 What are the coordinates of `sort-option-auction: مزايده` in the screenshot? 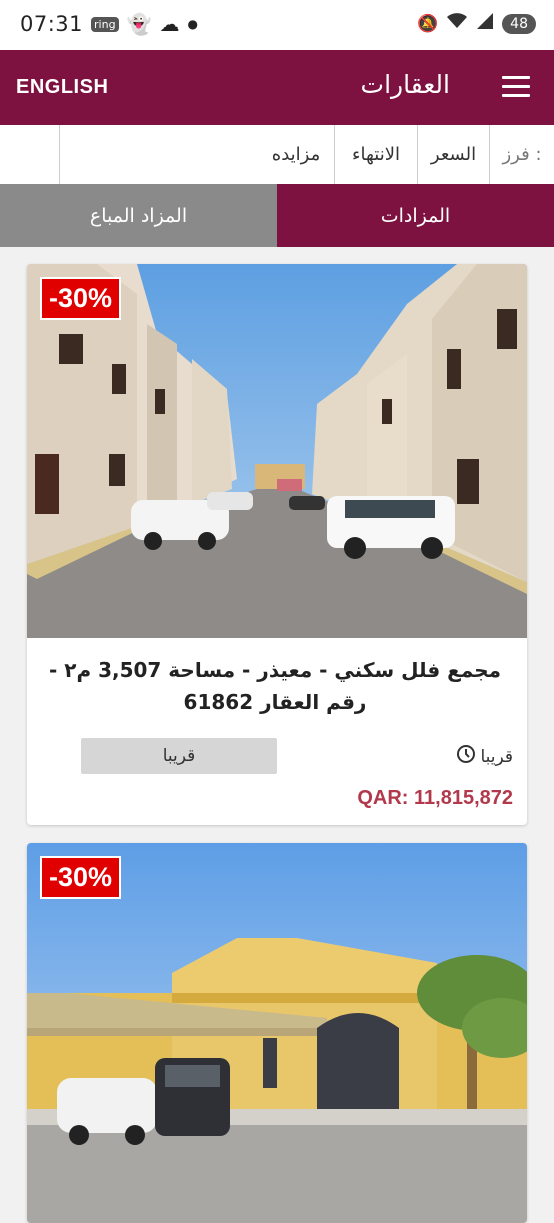 It's located at (296, 154).